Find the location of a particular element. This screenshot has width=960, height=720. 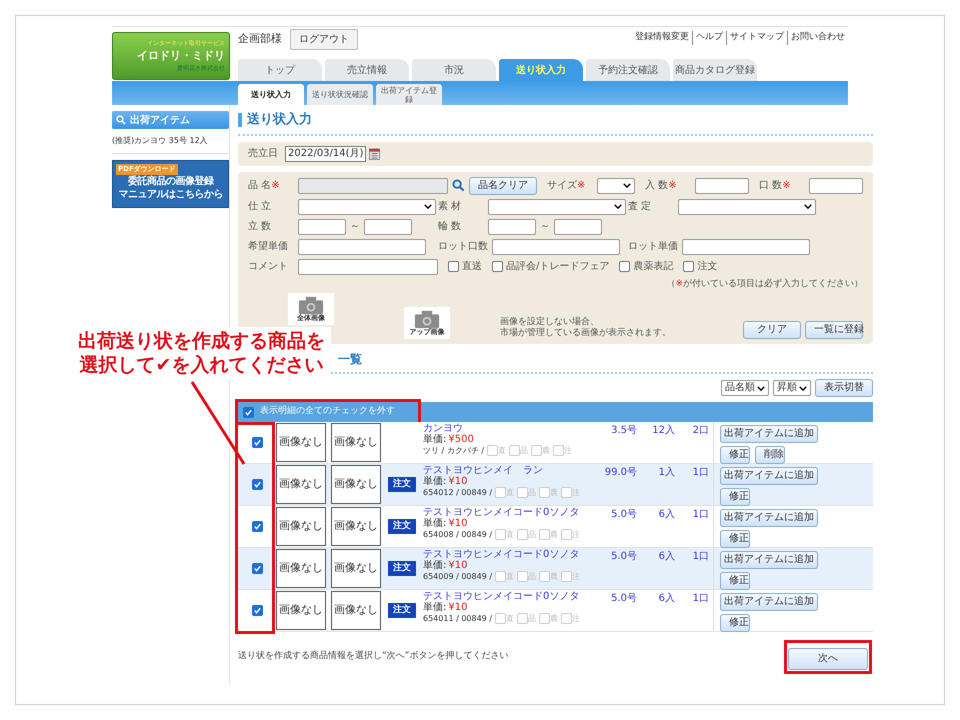

select-field: 品名順 is located at coordinates (745, 388).